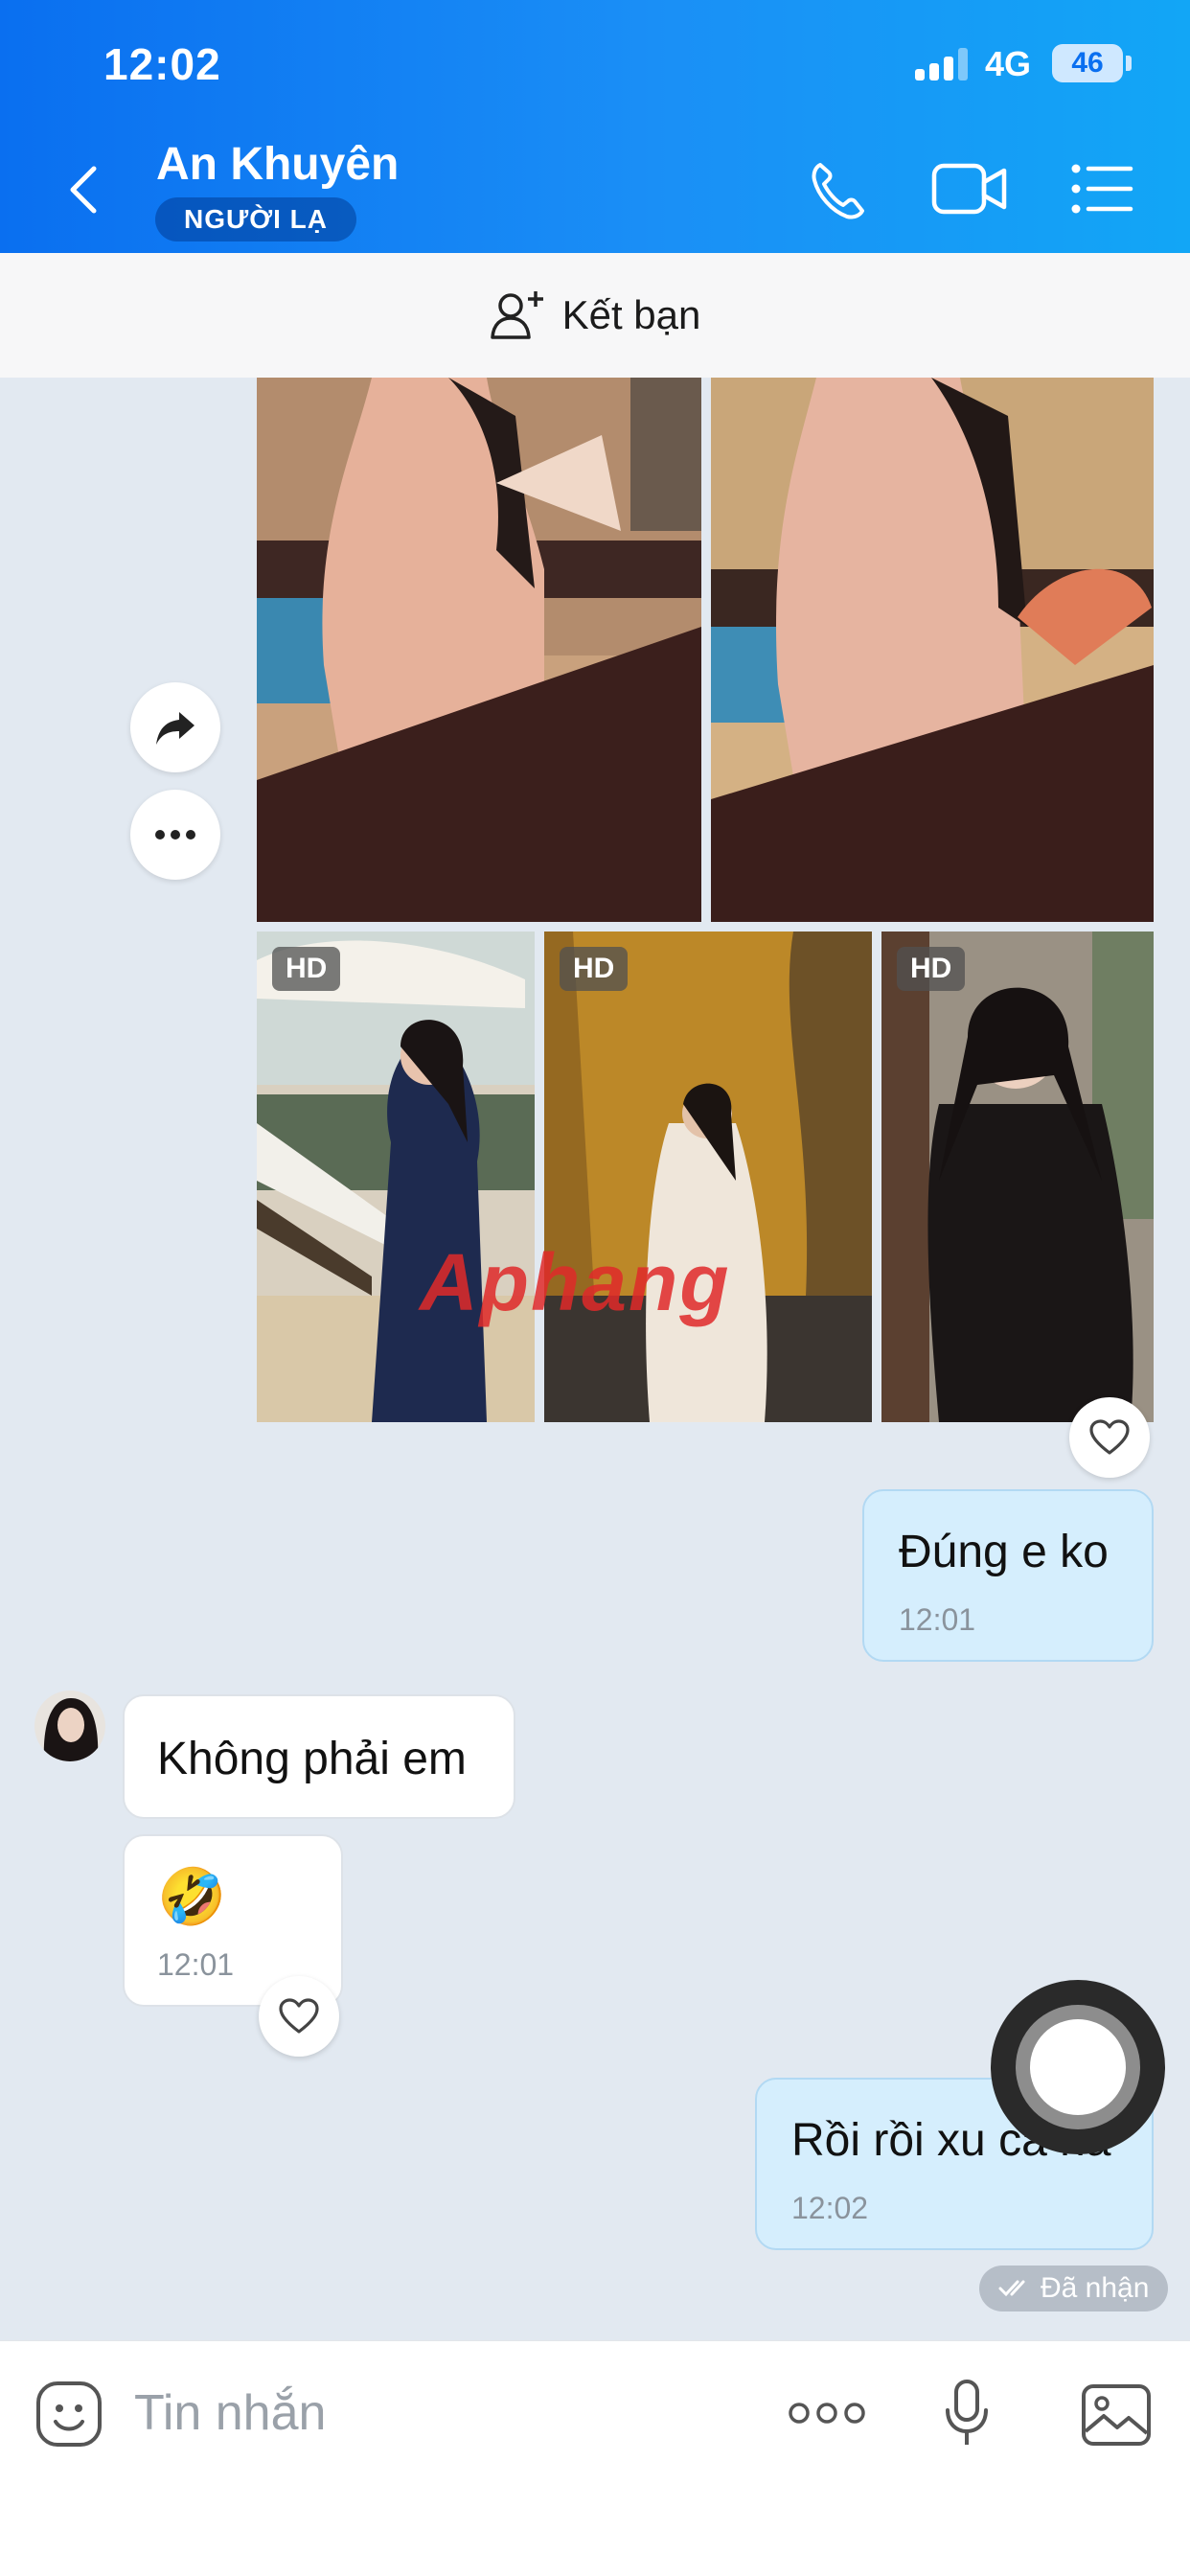  Describe the element at coordinates (192, 1897) in the screenshot. I see `emoji-laughing: 🤣` at that location.